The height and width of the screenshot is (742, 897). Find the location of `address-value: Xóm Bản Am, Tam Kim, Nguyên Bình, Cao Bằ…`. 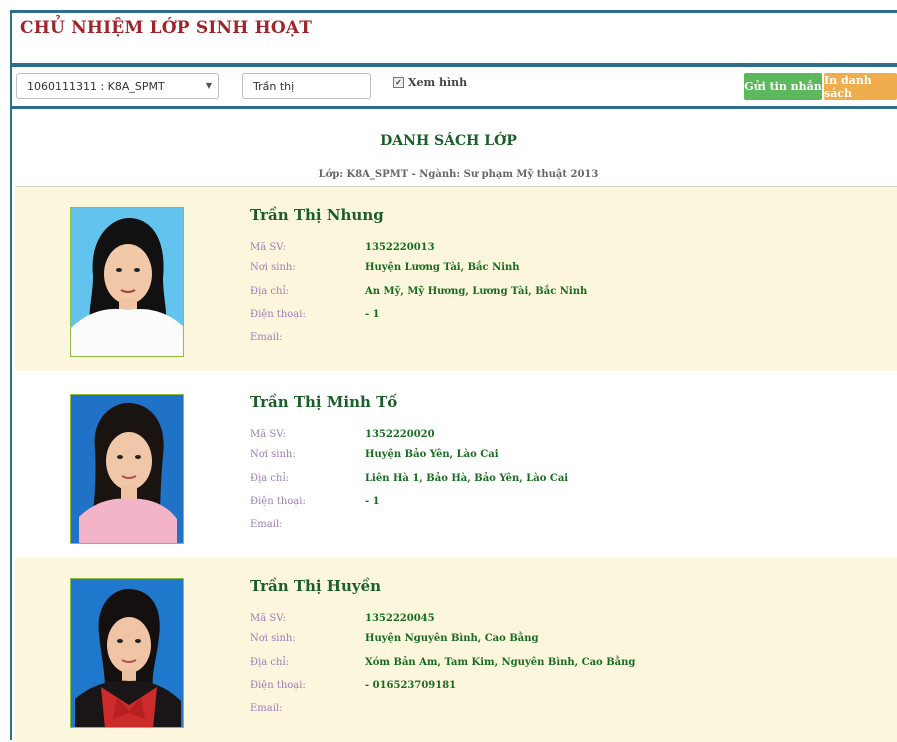

address-value: Xóm Bản Am, Tam Kim, Nguyên Bình, Cao Bằ… is located at coordinates (500, 662).